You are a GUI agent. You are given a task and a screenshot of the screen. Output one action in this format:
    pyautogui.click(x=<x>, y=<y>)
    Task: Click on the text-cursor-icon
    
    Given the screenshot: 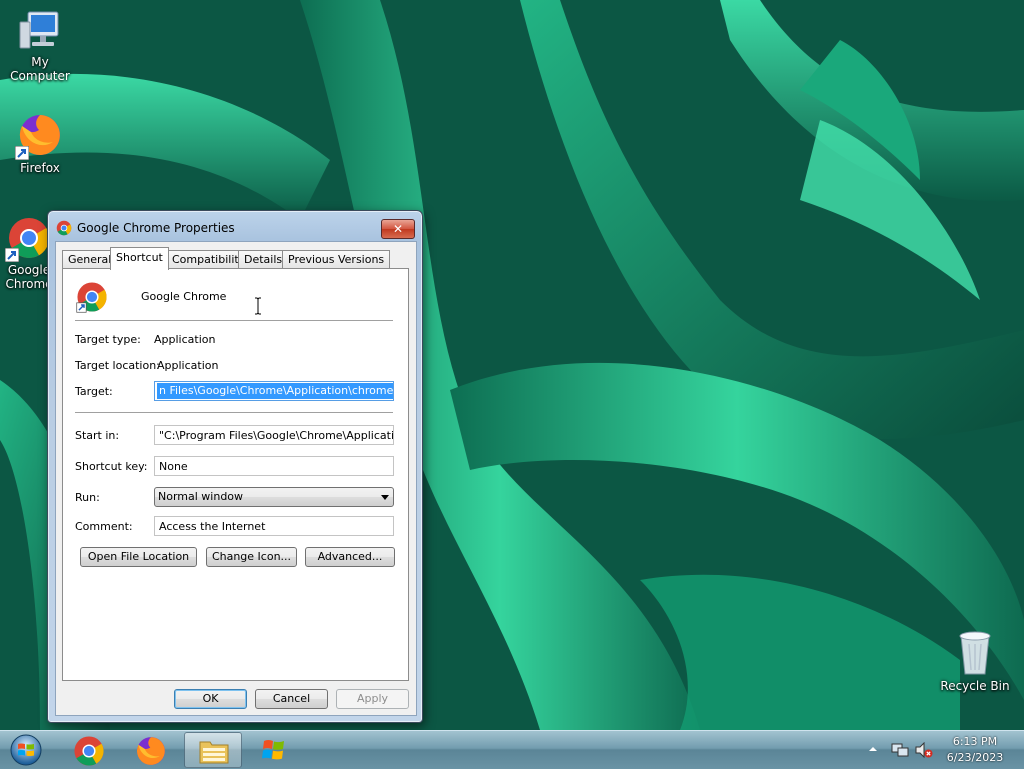 What is the action you would take?
    pyautogui.click(x=258, y=306)
    